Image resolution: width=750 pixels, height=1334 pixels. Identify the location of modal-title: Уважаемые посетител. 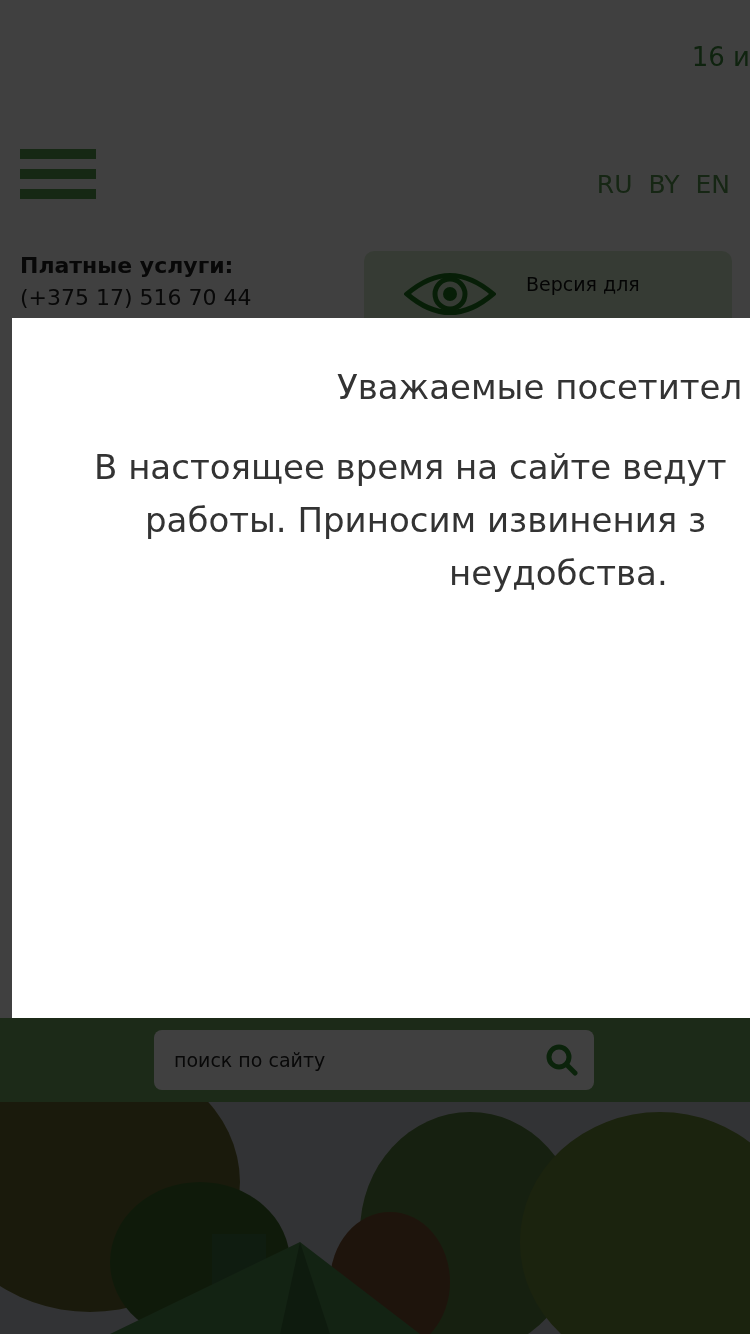
(540, 387).